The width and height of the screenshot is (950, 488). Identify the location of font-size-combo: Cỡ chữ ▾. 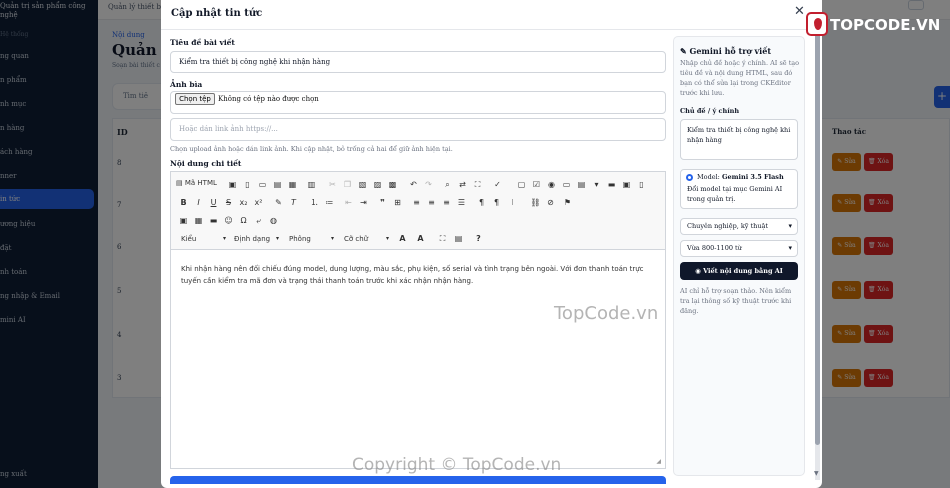
(366, 239).